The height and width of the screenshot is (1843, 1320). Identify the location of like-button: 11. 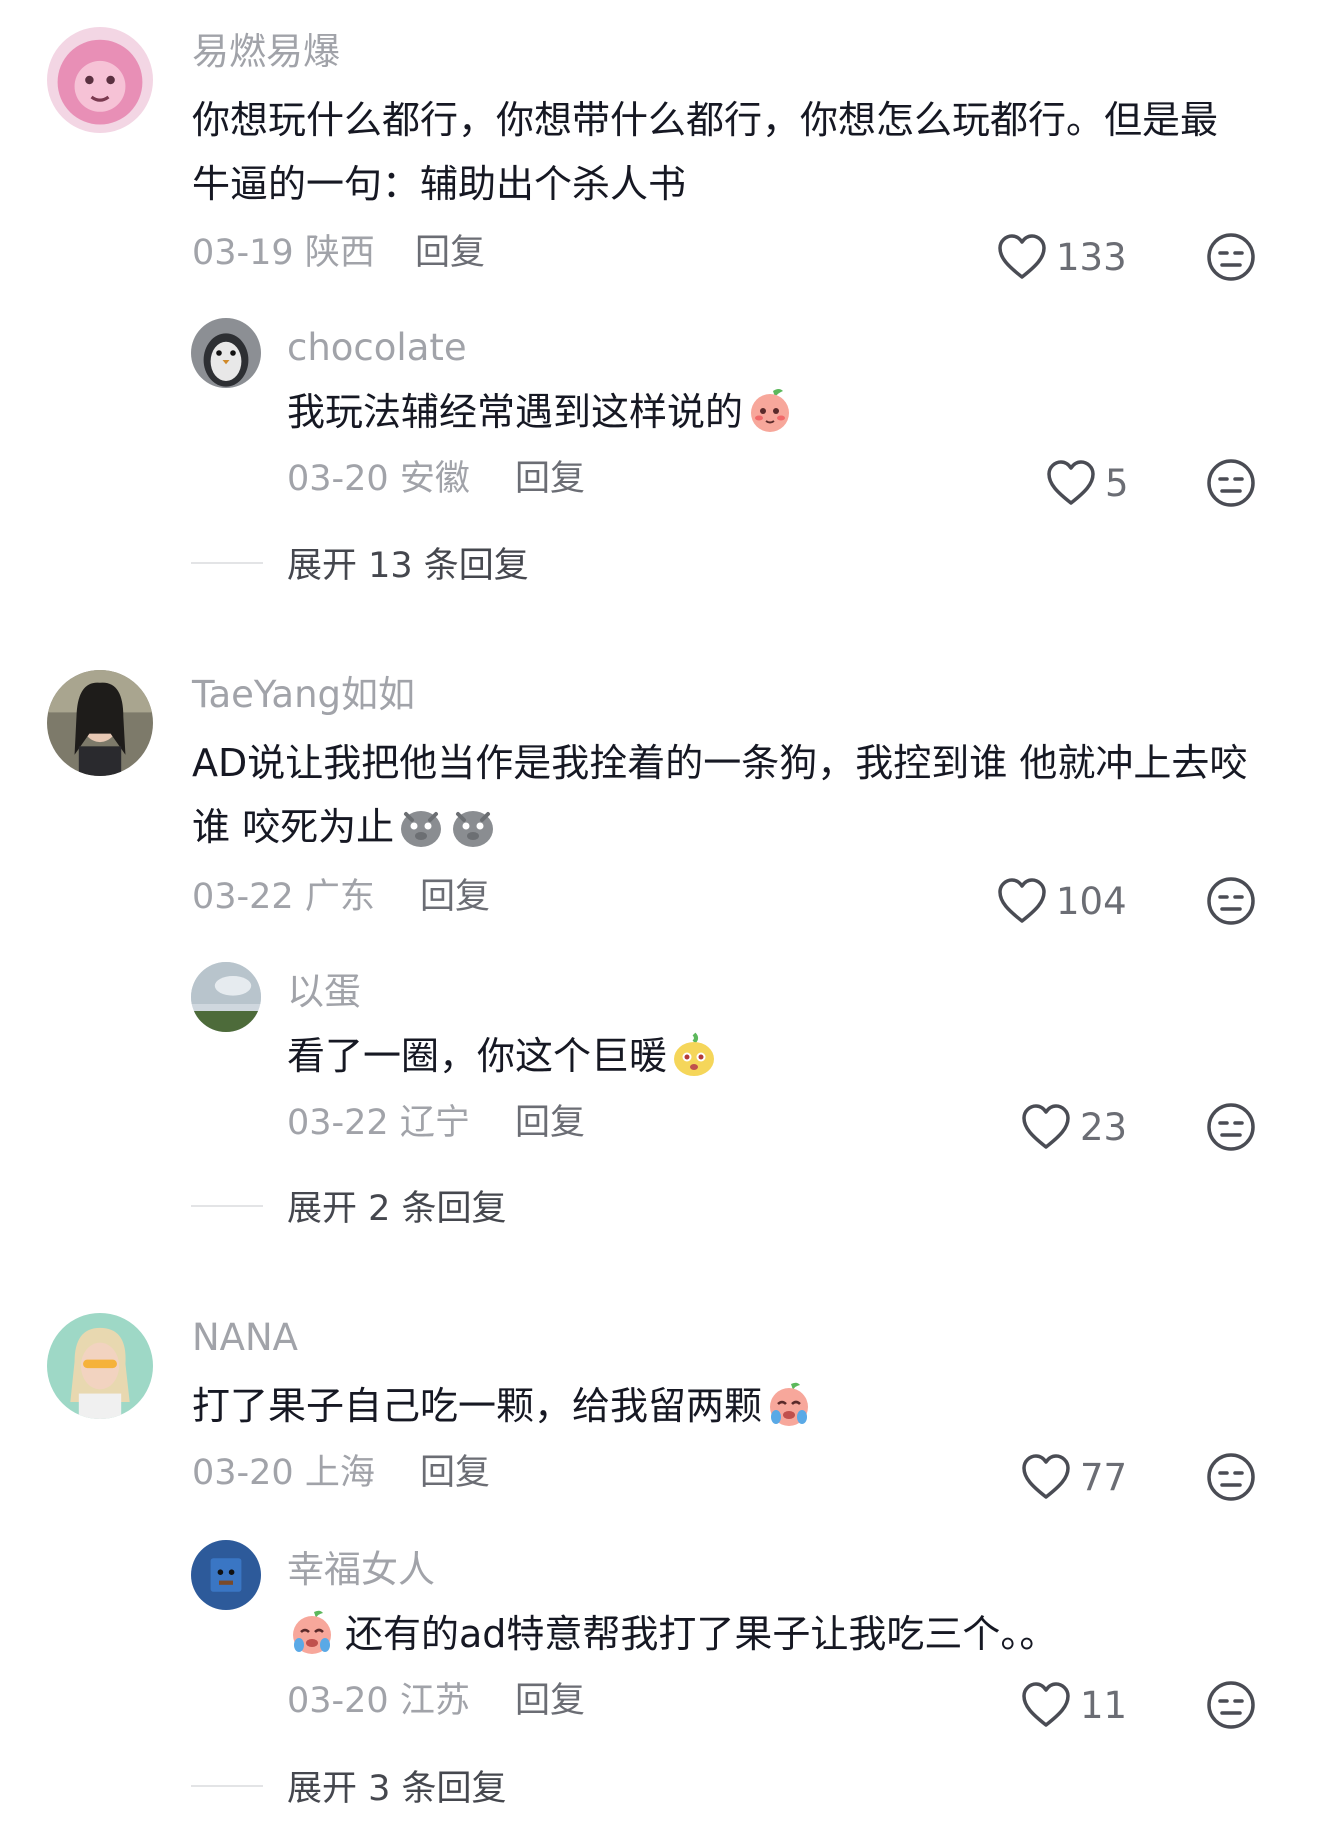
(1073, 1705).